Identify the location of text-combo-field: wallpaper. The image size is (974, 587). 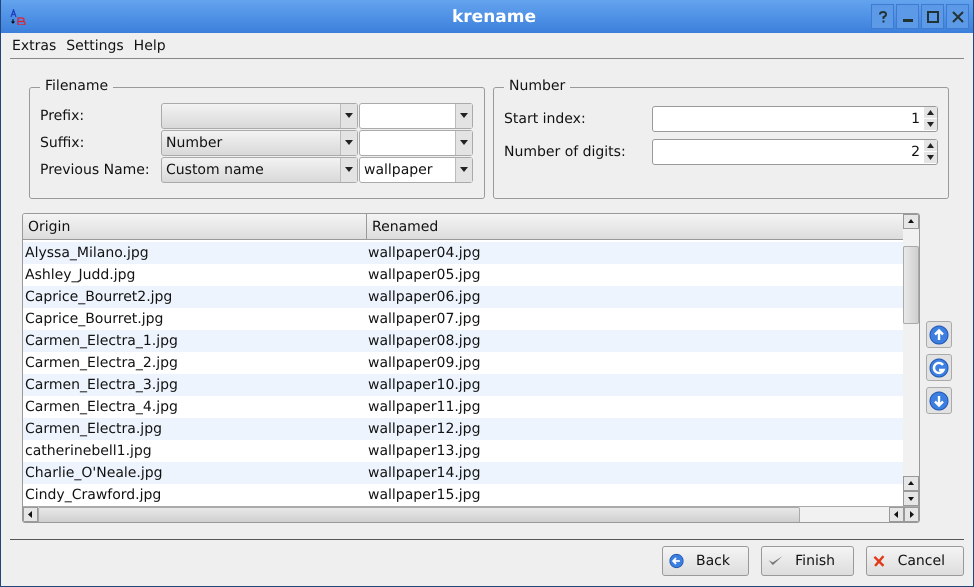
(416, 169).